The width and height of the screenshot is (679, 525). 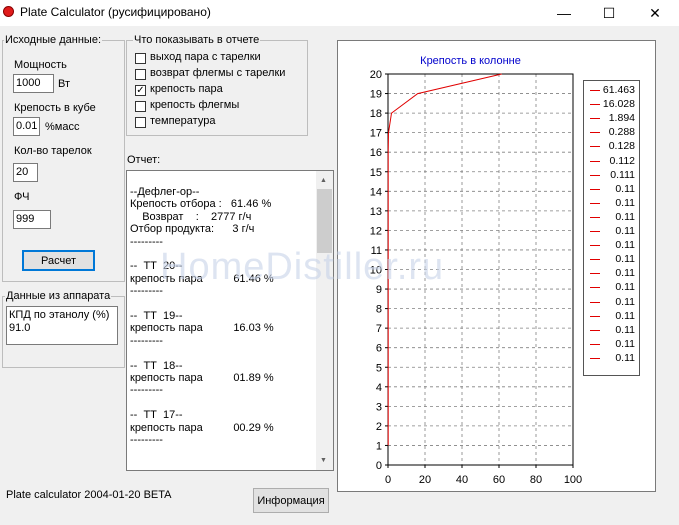 What do you see at coordinates (376, 134) in the screenshot?
I see `y-tick-label: 17` at bounding box center [376, 134].